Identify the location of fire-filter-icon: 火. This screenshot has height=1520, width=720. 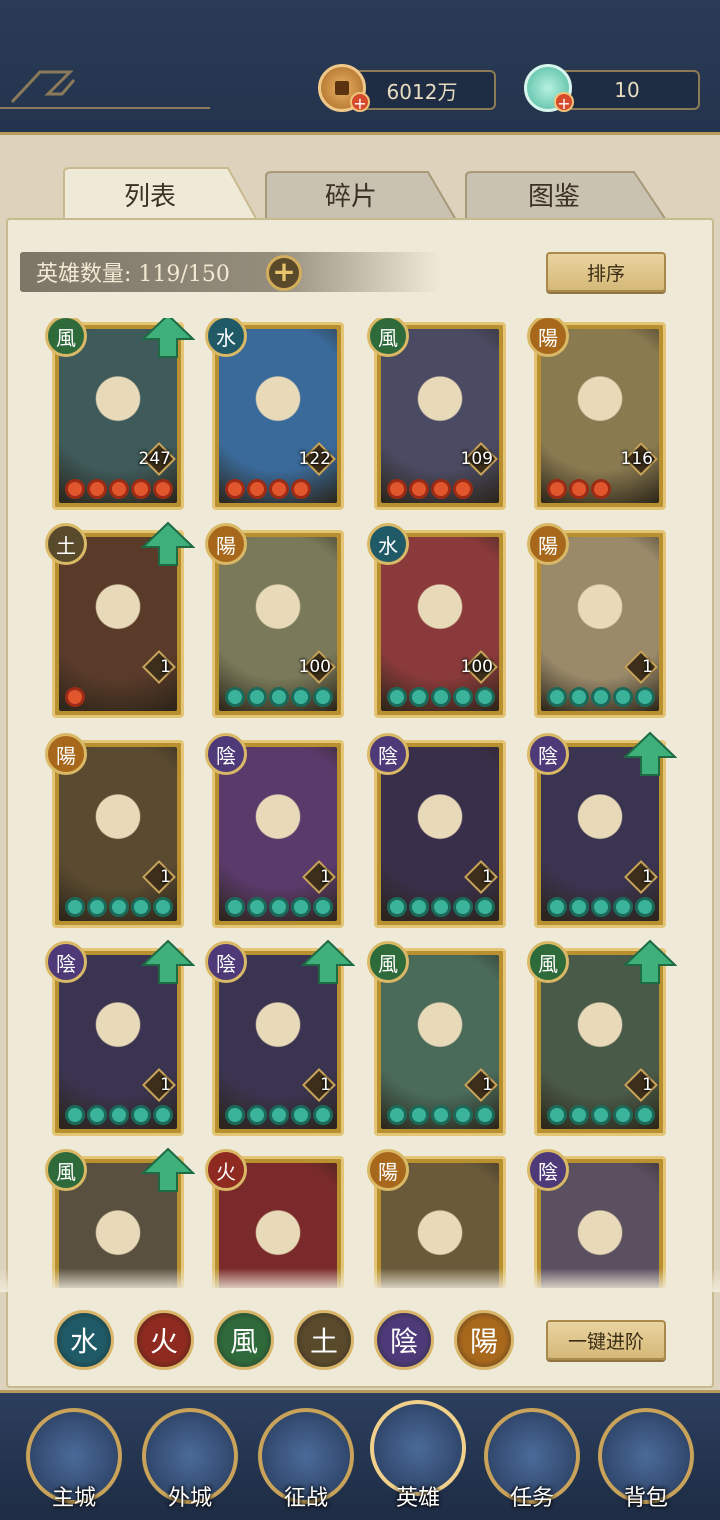
(164, 1340).